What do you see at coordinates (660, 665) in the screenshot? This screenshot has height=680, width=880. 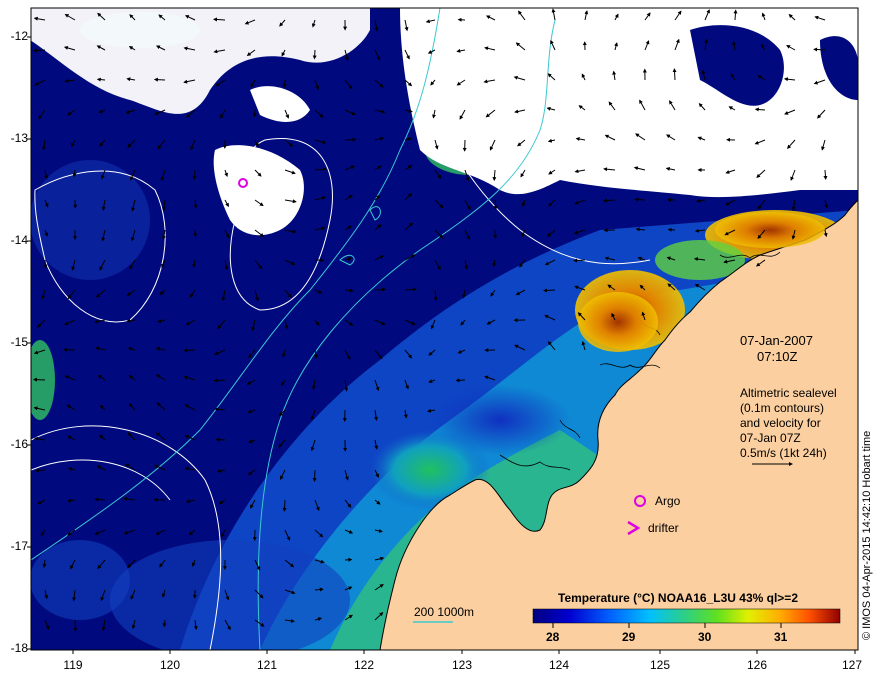 I see `lon-tick-label: 125` at bounding box center [660, 665].